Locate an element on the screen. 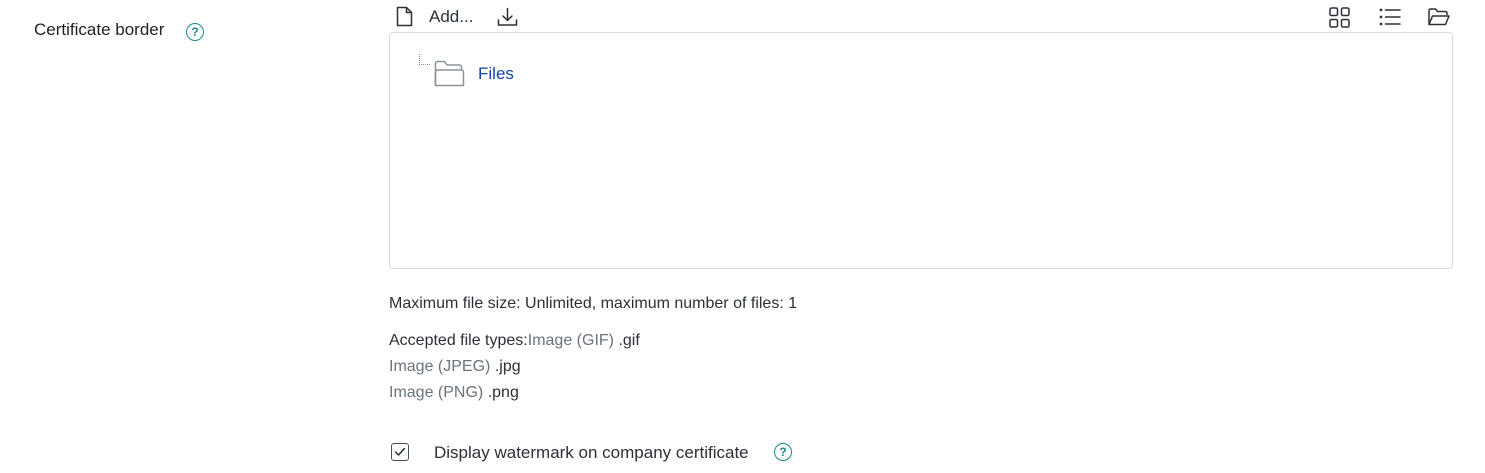 Image resolution: width=1485 pixels, height=473 pixels. accepted-types-line-3: Image (PNG) .png is located at coordinates (454, 393).